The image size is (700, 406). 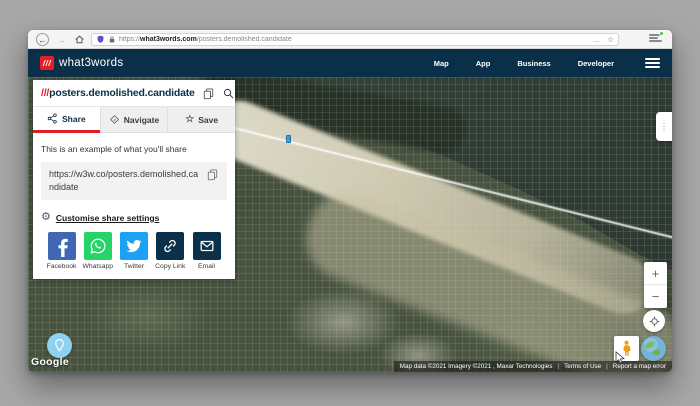 What do you see at coordinates (42, 39) in the screenshot?
I see `browser-back-button: ←` at bounding box center [42, 39].